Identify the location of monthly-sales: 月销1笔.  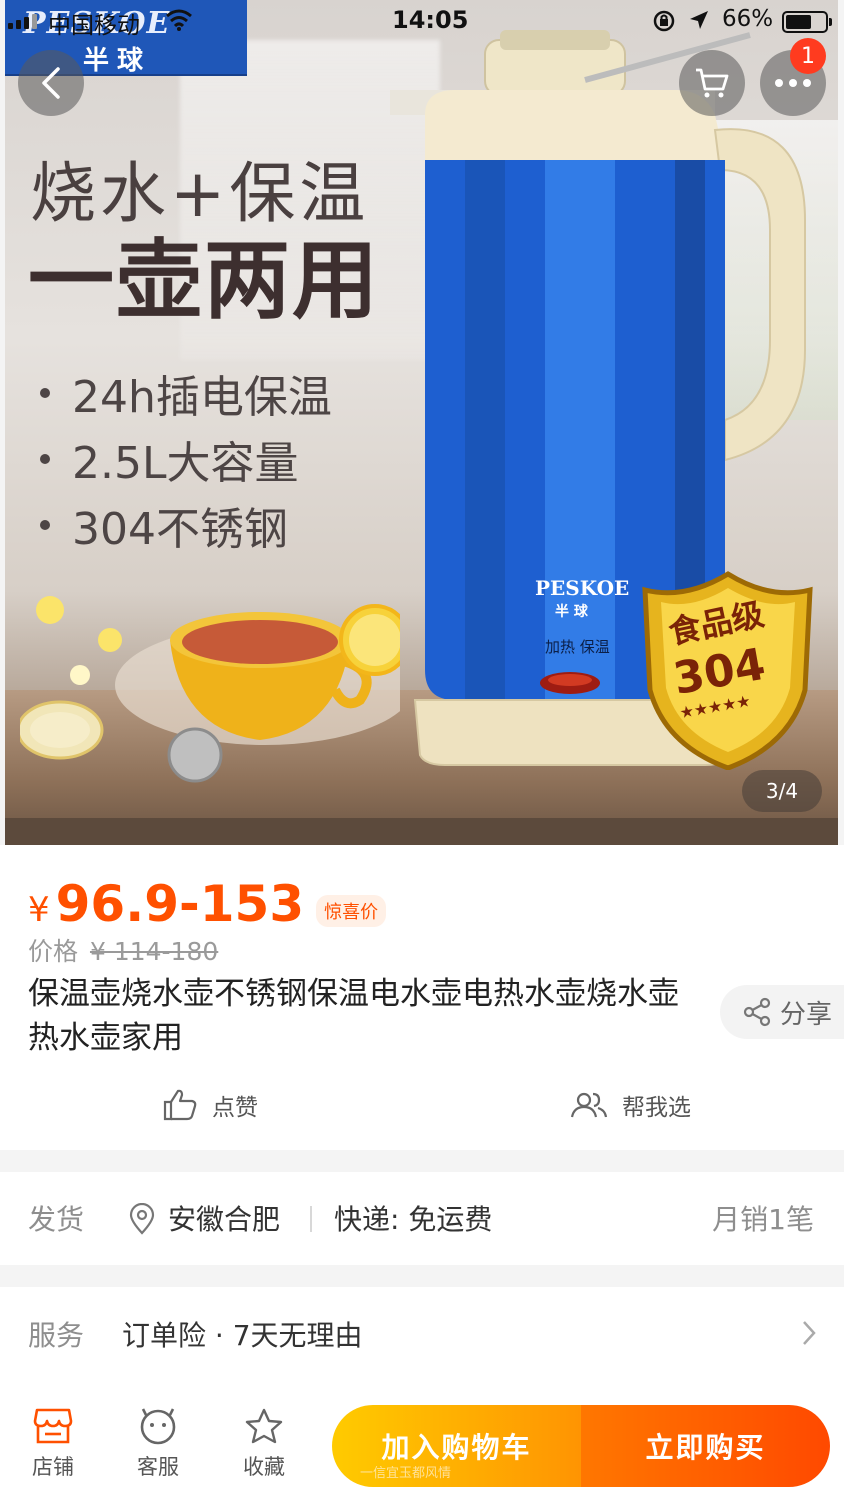
(763, 1219).